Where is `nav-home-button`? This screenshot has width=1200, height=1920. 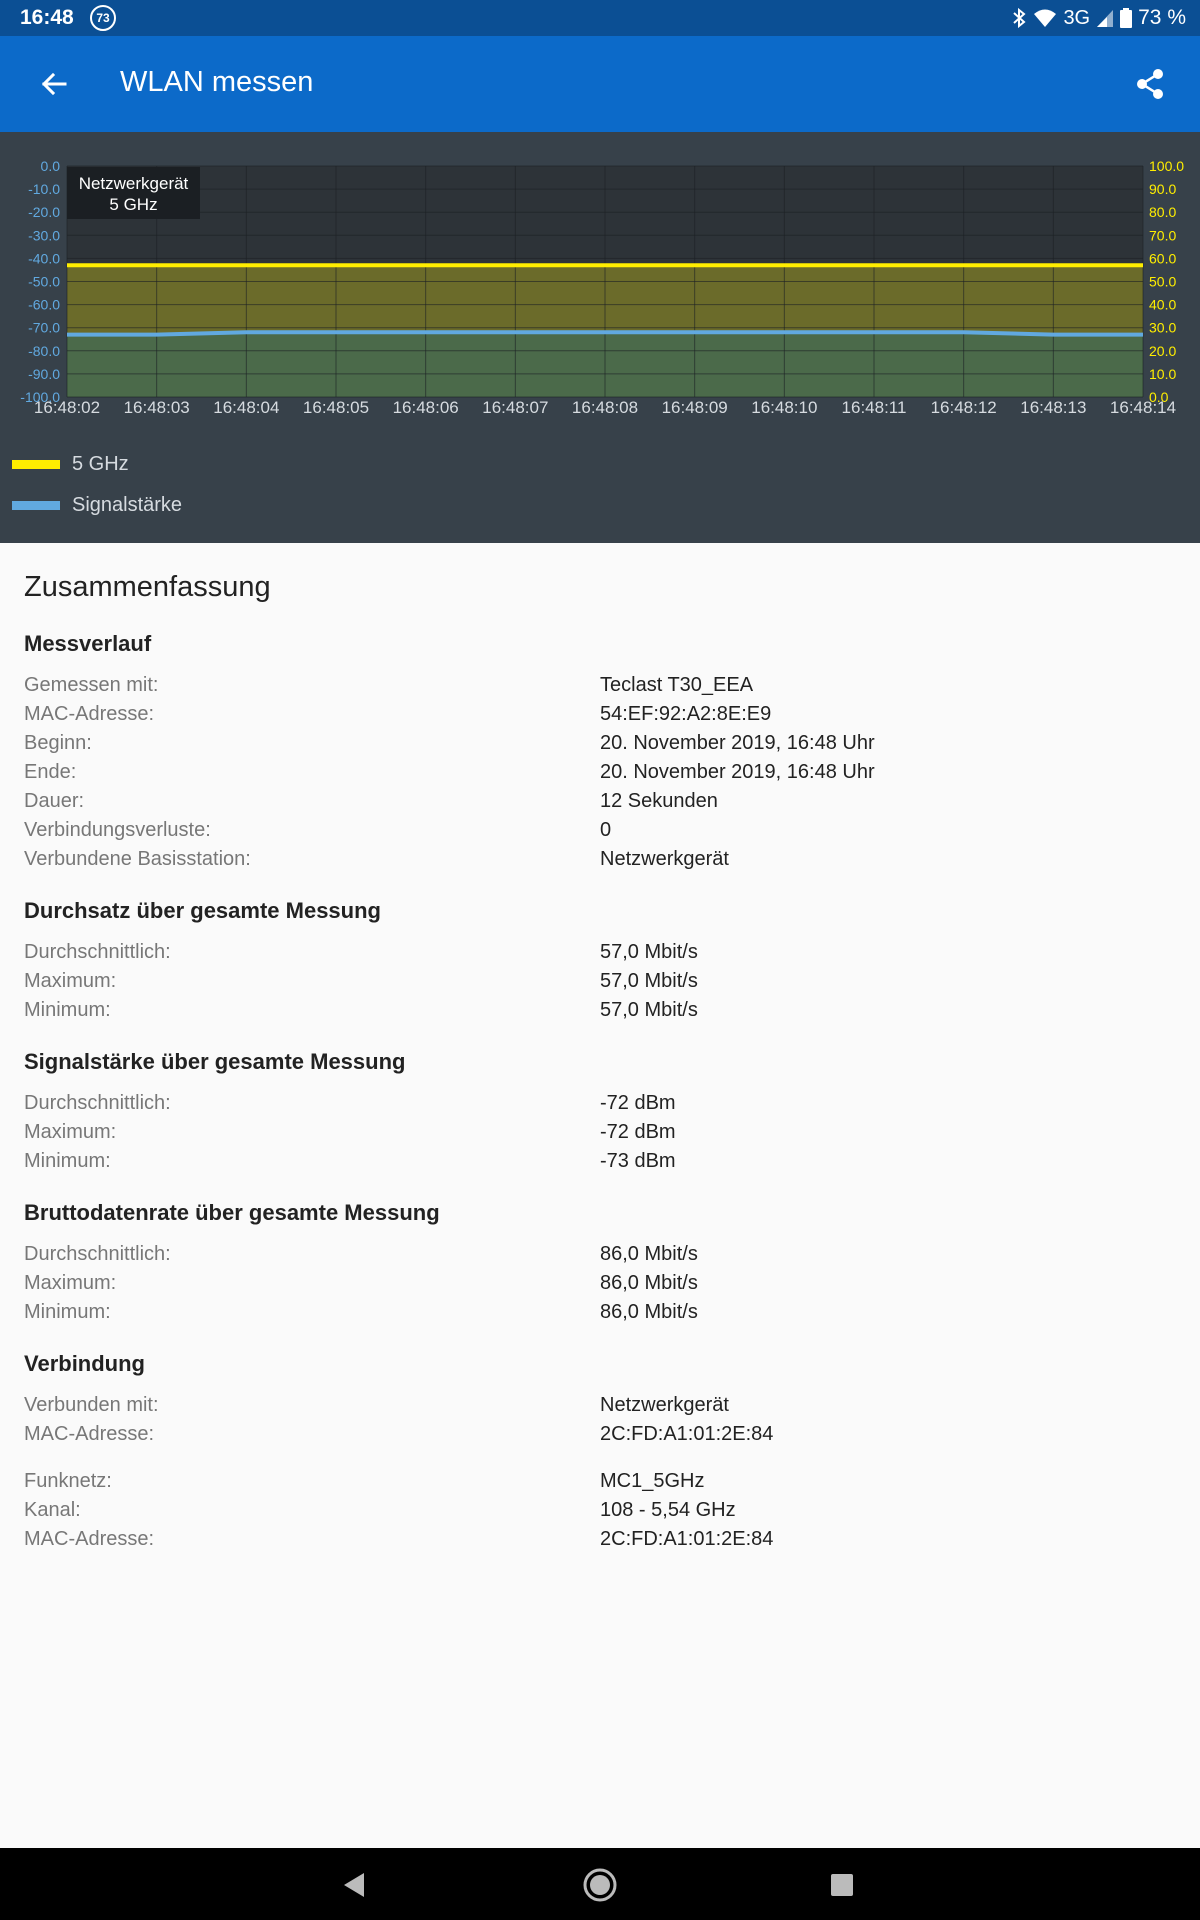
nav-home-button is located at coordinates (600, 1885).